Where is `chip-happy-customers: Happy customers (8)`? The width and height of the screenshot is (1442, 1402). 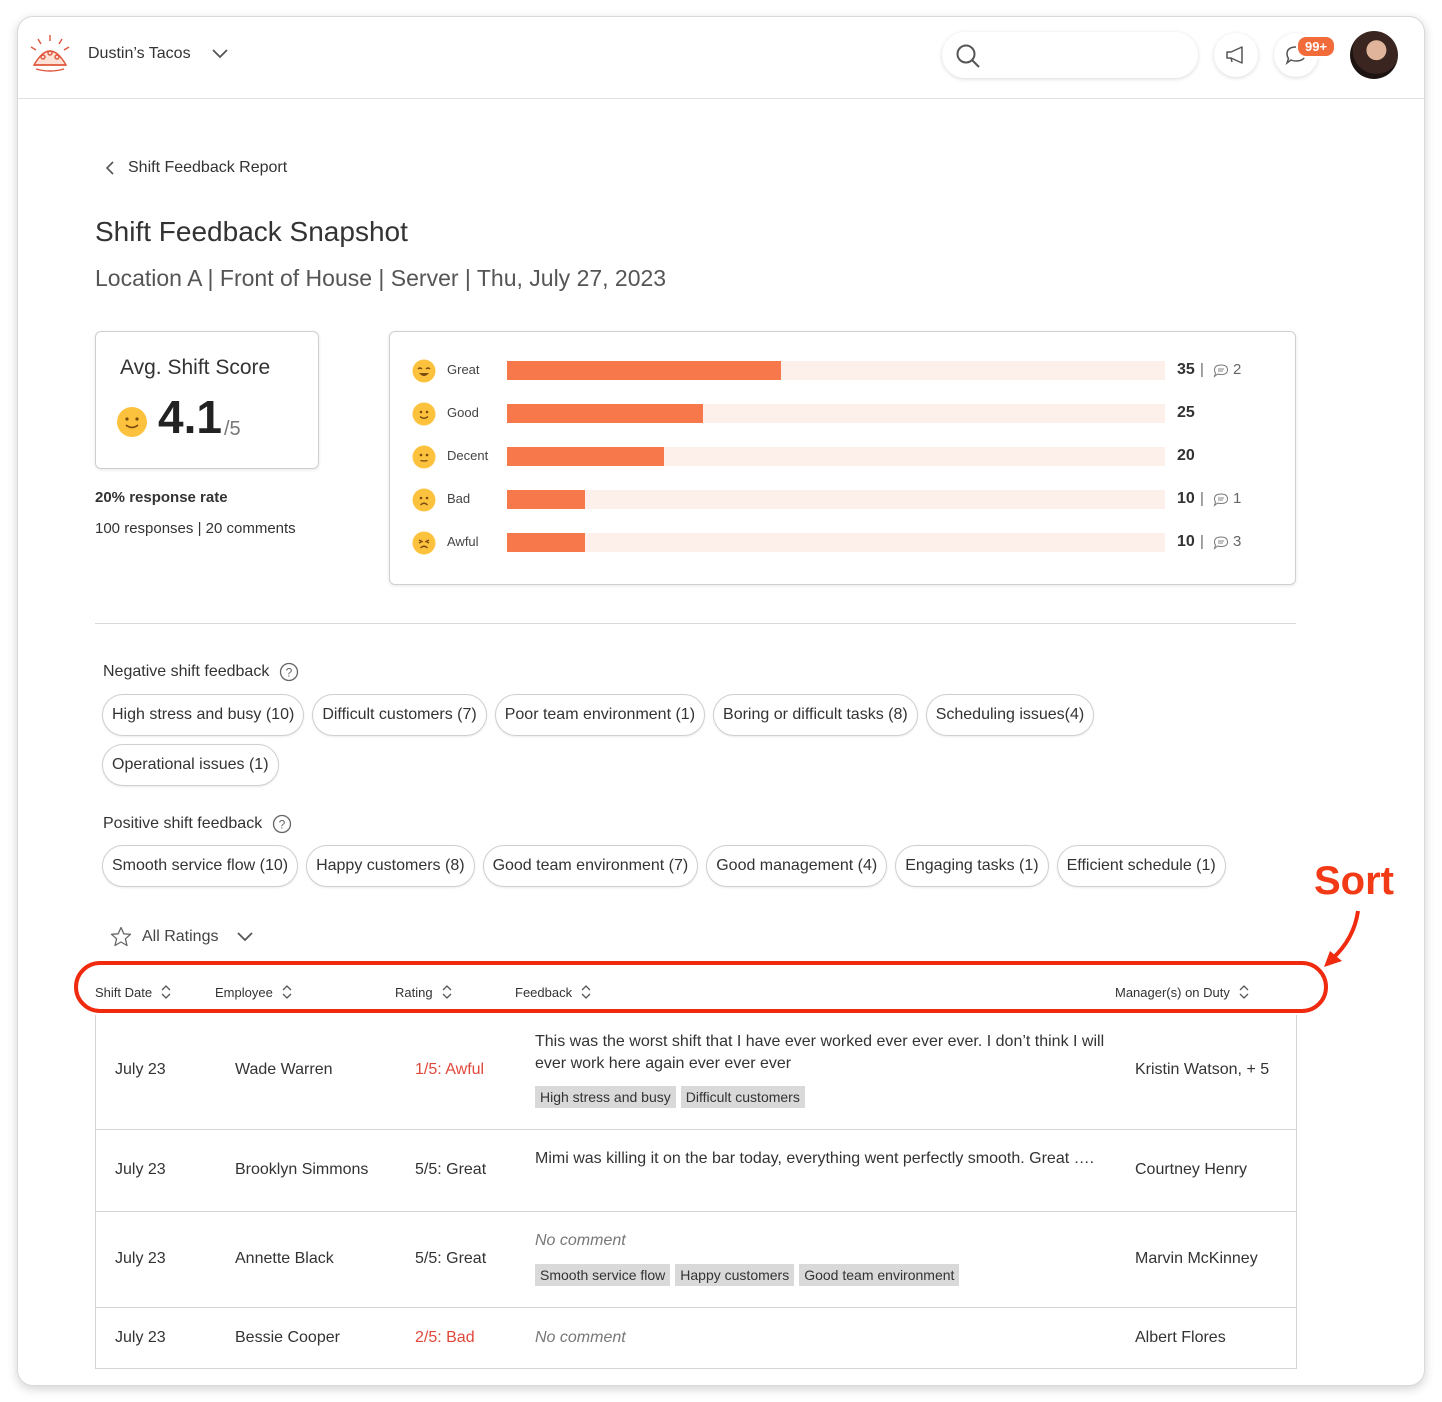 chip-happy-customers: Happy customers (8) is located at coordinates (390, 866).